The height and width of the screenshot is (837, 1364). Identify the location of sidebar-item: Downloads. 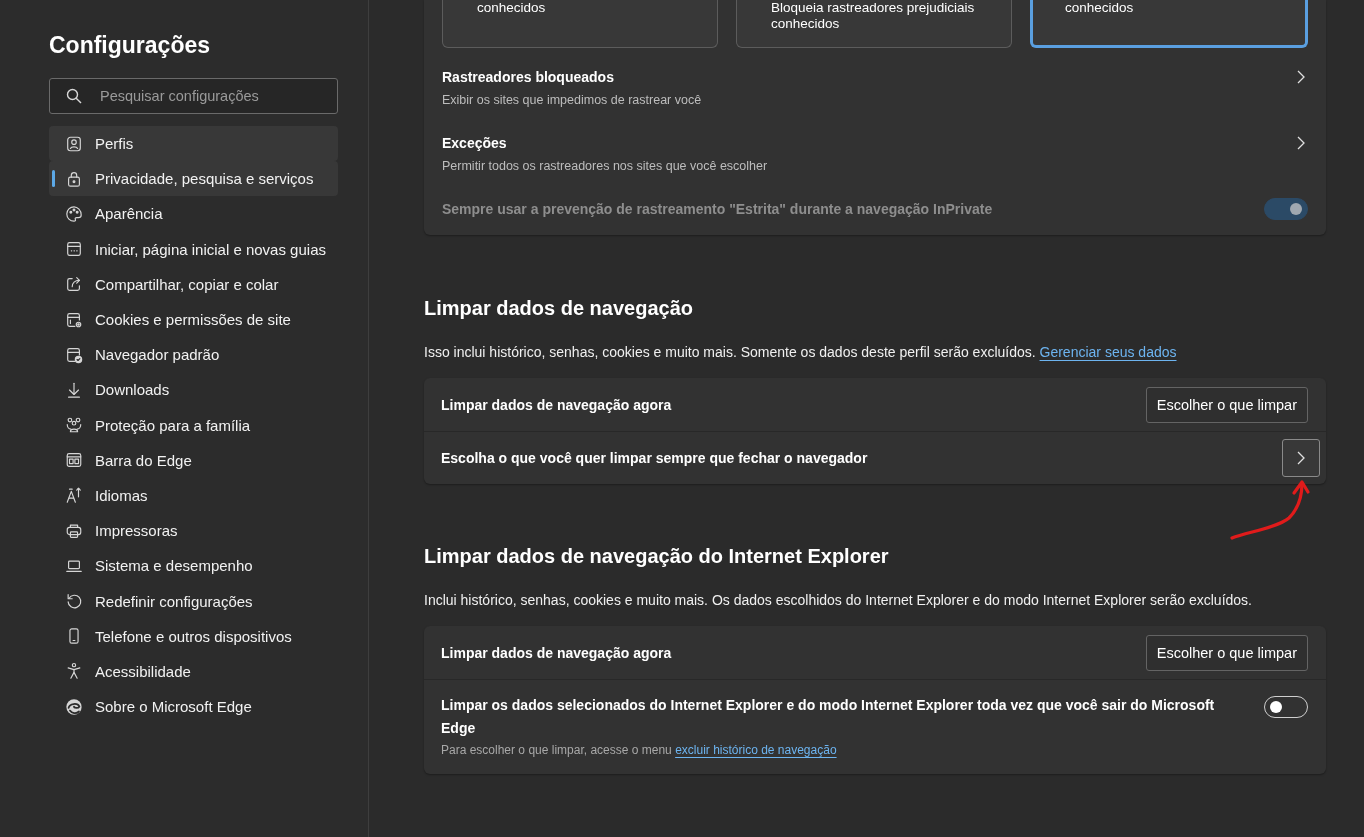
(193, 390).